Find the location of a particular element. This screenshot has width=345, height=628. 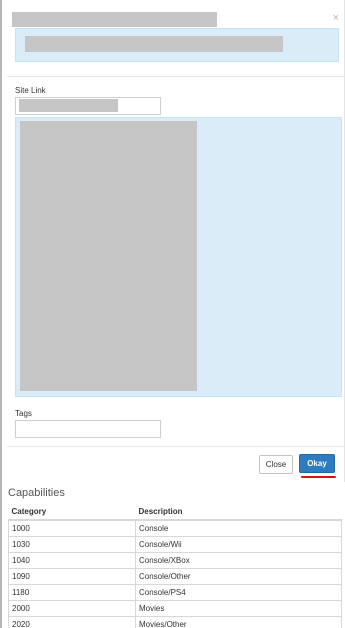

table-row: 2020 Movies/Other is located at coordinates (175, 621).